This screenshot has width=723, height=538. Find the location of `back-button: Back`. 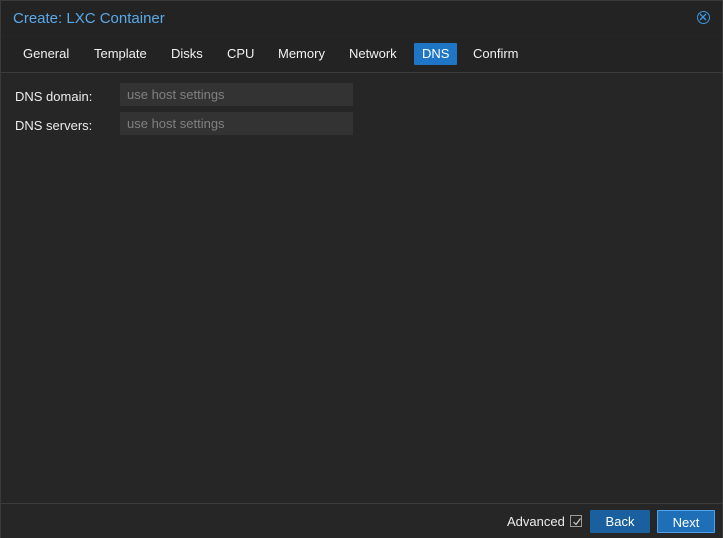

back-button: Back is located at coordinates (620, 521).